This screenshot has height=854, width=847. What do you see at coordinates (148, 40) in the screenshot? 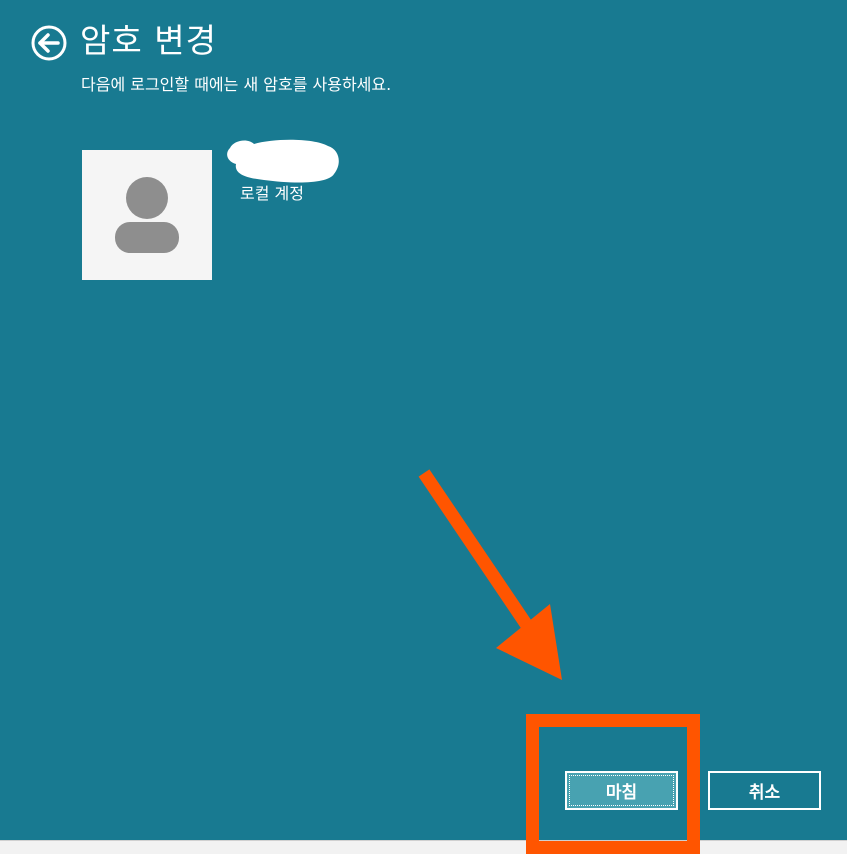
I see `page-title: 암호 변경` at bounding box center [148, 40].